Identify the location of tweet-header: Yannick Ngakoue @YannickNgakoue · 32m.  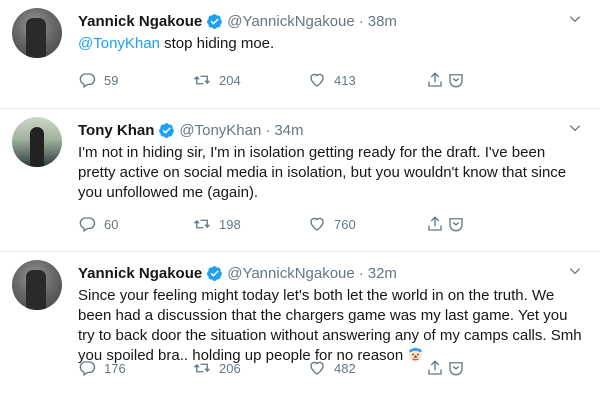
(332, 273).